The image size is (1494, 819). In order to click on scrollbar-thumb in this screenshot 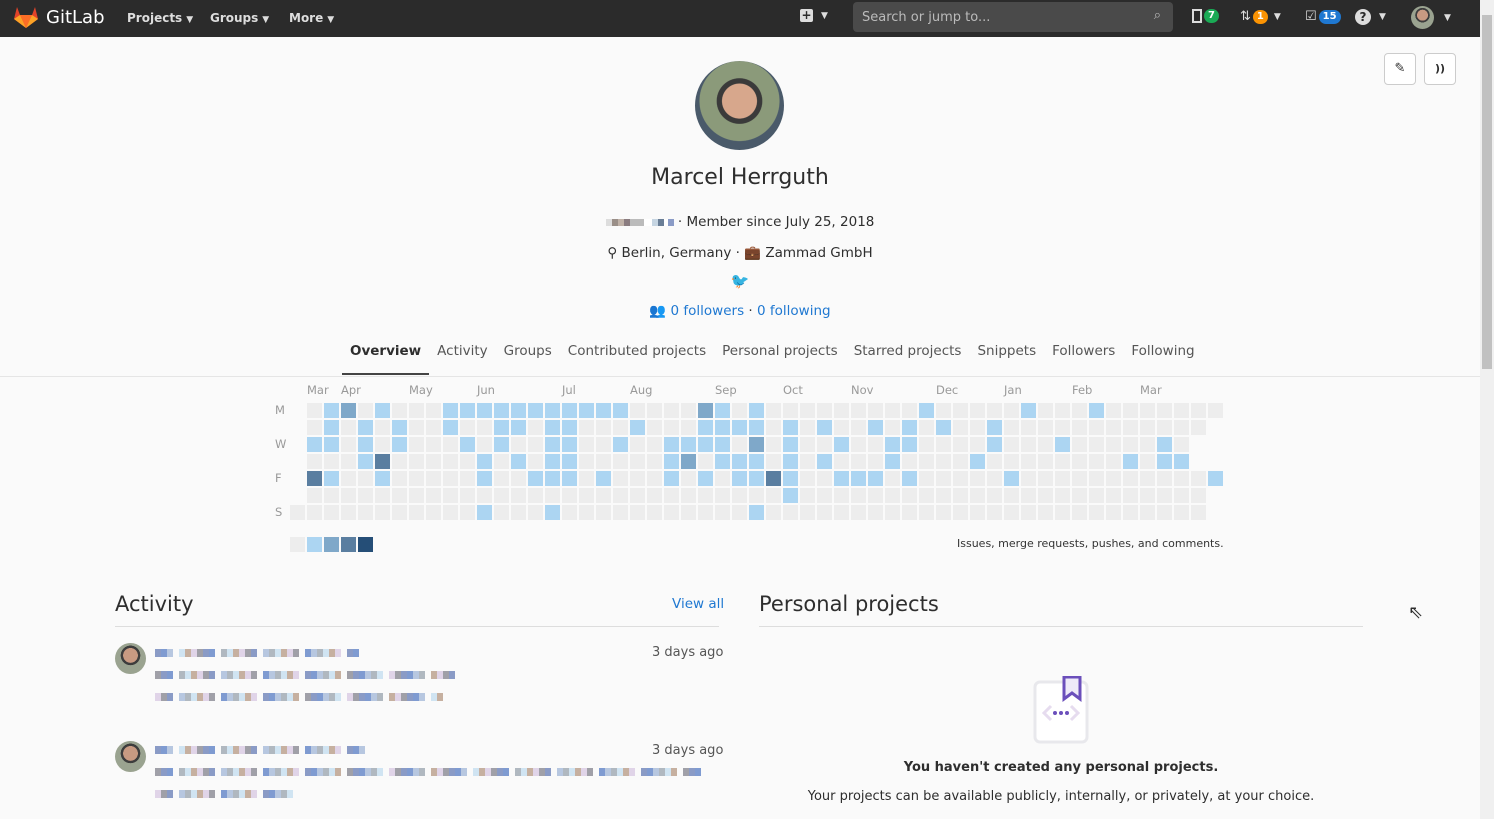, I will do `click(1487, 192)`.